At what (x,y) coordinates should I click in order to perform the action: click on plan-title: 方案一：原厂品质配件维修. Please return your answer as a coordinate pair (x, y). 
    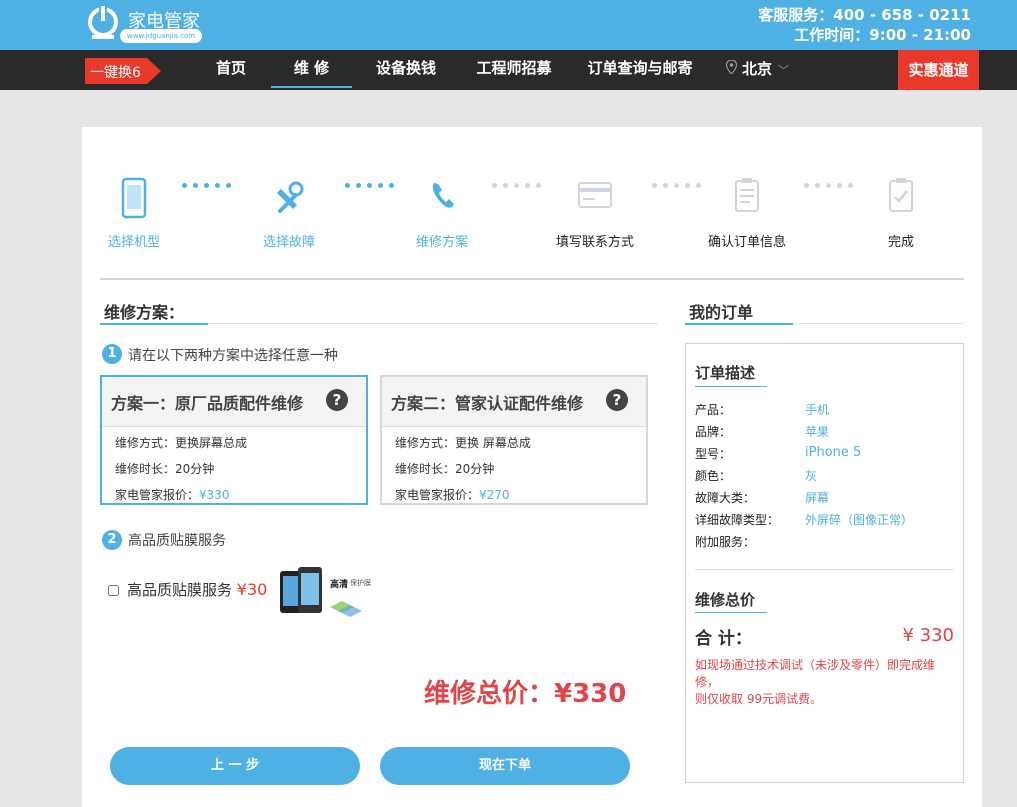
    Looking at the image, I should click on (207, 403).